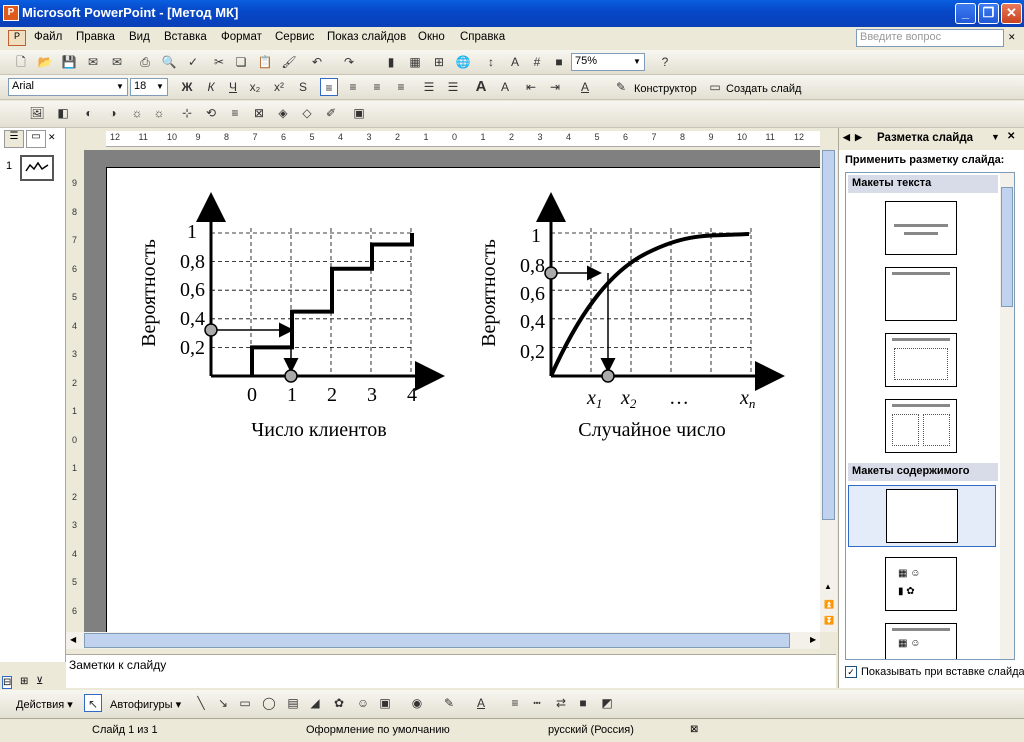 This screenshot has height=742, width=1024. I want to click on slide-sorter-icon: ⊞, so click(24, 681).